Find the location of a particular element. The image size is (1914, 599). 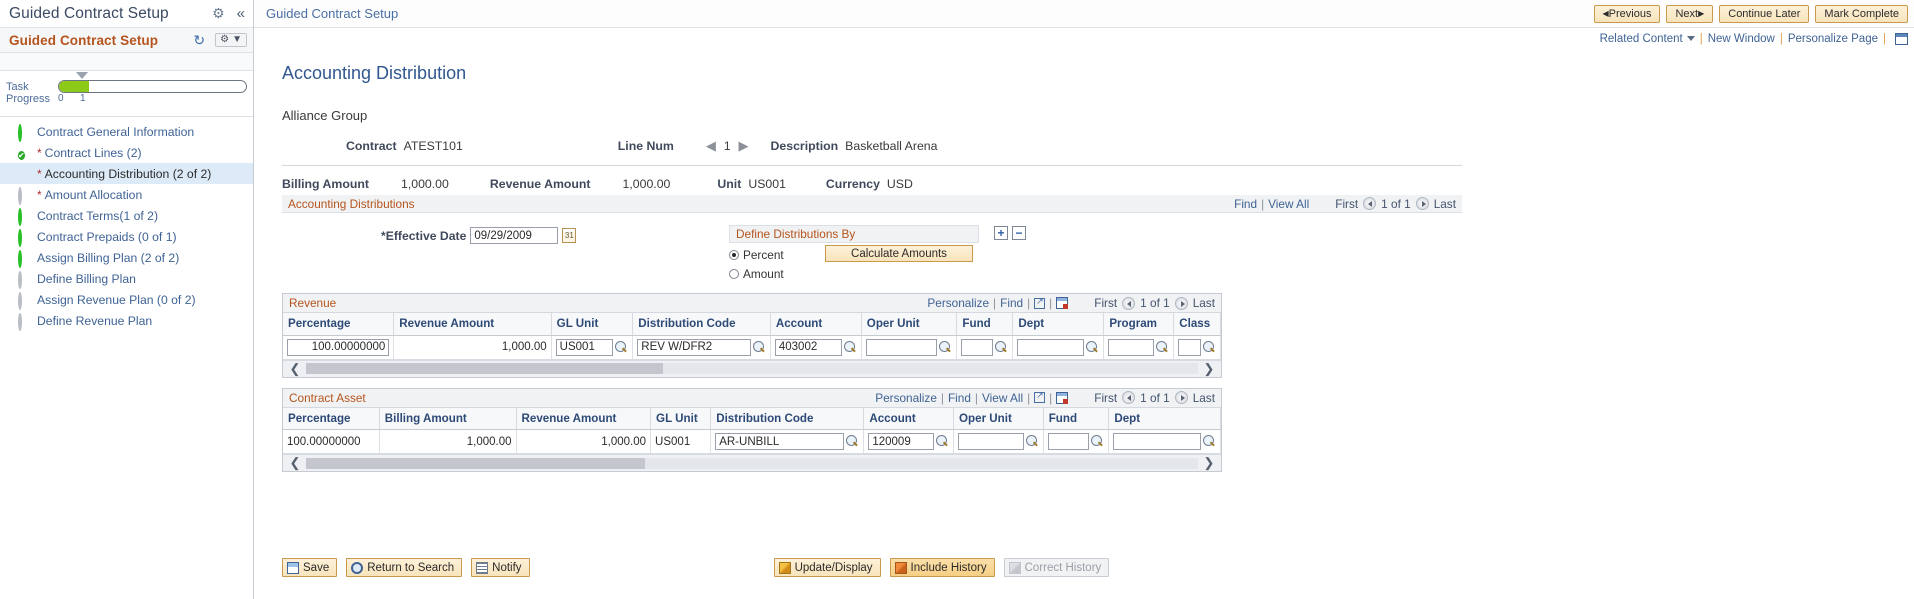

delete-row-button: − is located at coordinates (1019, 233).